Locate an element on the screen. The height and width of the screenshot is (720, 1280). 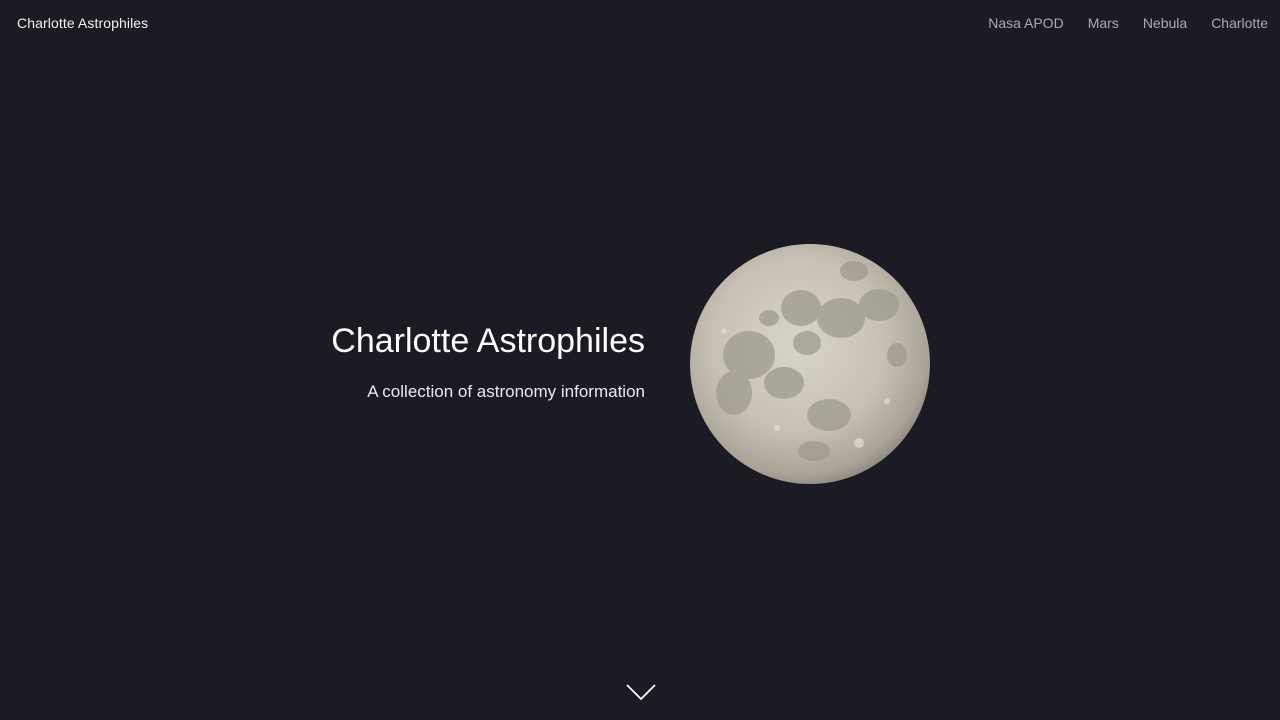
moon-image is located at coordinates (810, 364).